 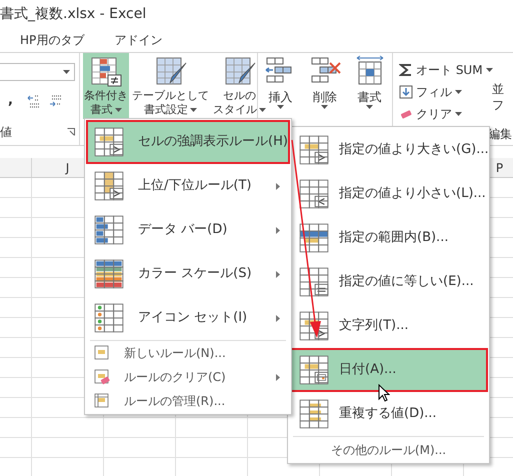 I want to click on menu-item: カラー スケール(S), so click(x=188, y=274).